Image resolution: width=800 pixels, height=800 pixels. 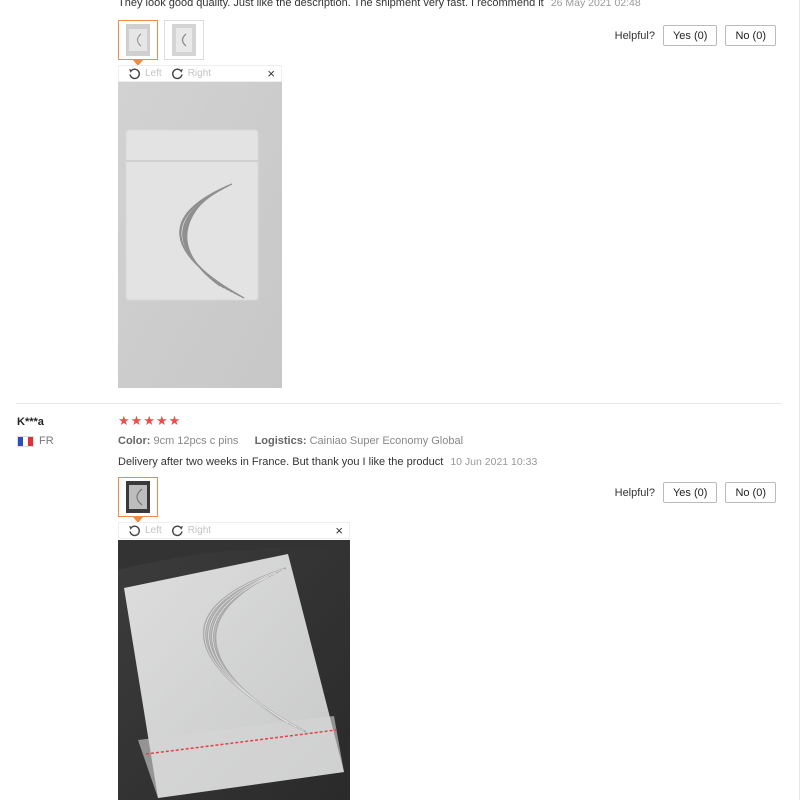 What do you see at coordinates (595, 4) in the screenshot?
I see `review-date: 26 May 2021 02:48` at bounding box center [595, 4].